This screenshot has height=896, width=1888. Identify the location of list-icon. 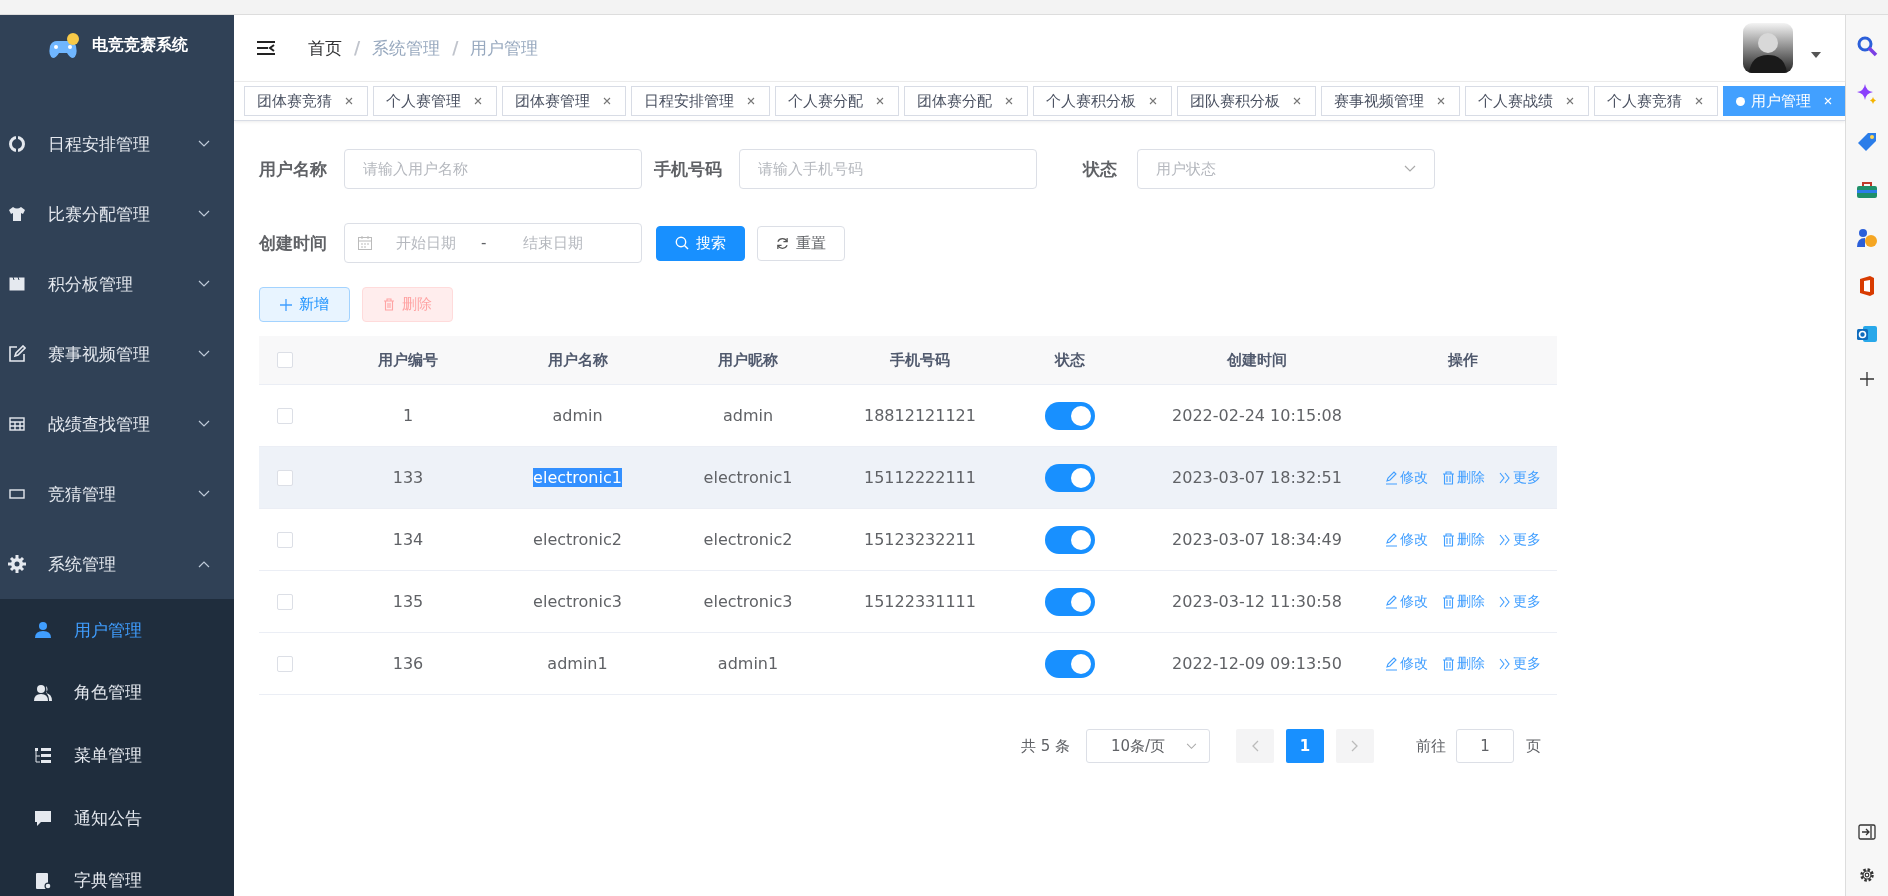
(43, 755).